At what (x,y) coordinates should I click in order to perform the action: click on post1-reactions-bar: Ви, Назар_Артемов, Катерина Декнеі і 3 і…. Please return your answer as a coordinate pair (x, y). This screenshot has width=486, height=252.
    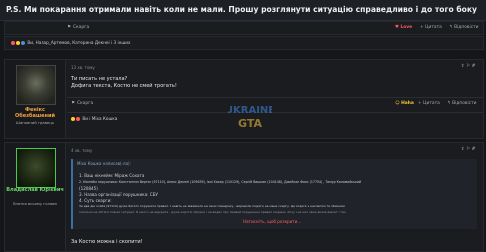
    Looking at the image, I should click on (244, 43).